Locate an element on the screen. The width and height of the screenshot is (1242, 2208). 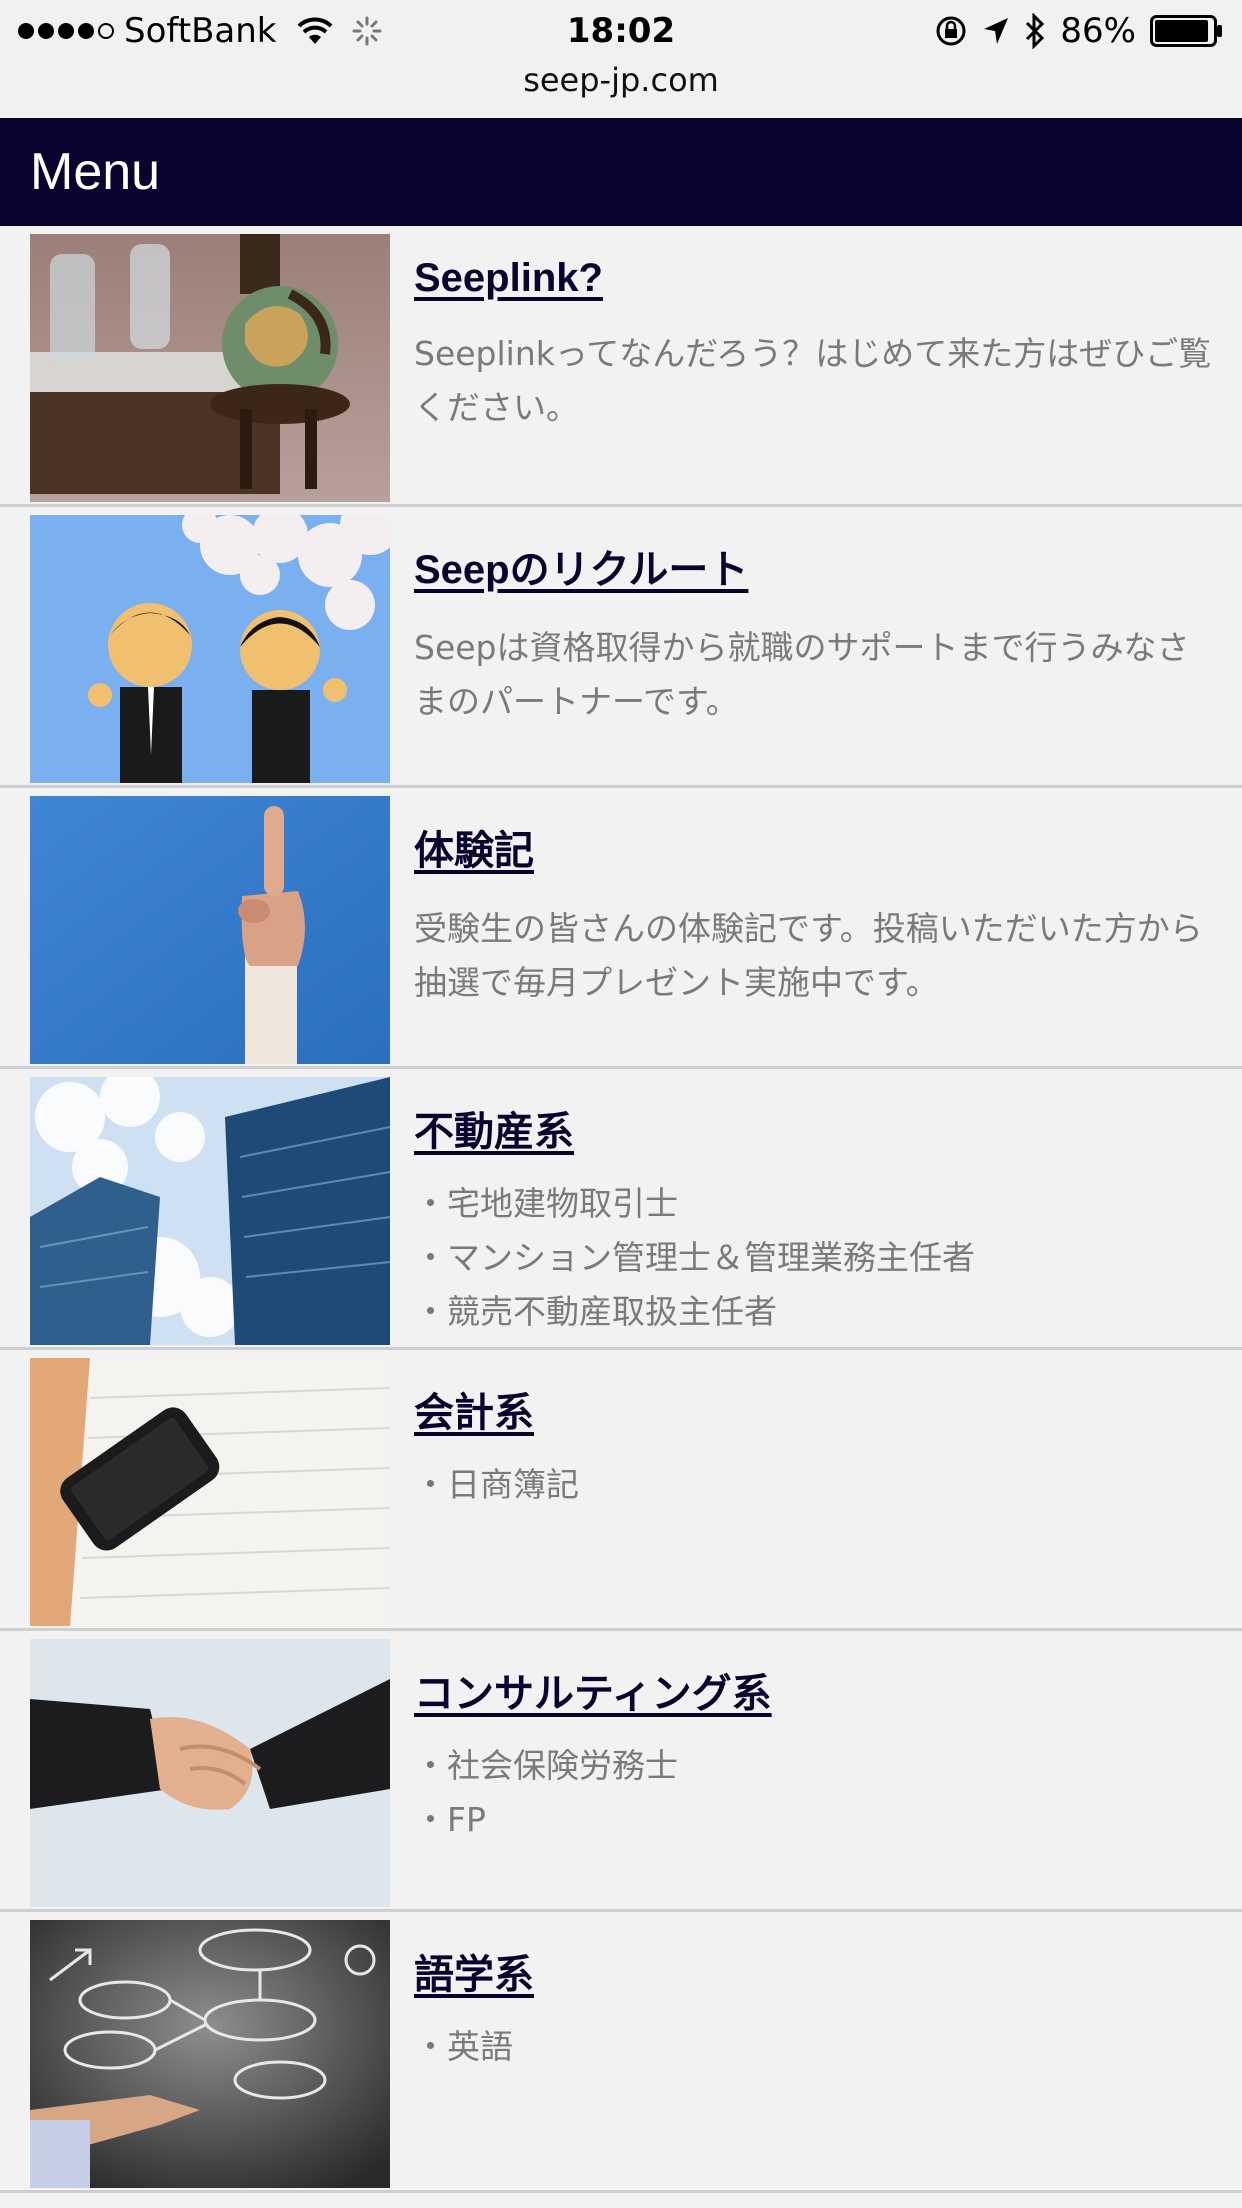
skyscrapers-photo is located at coordinates (210, 1211).